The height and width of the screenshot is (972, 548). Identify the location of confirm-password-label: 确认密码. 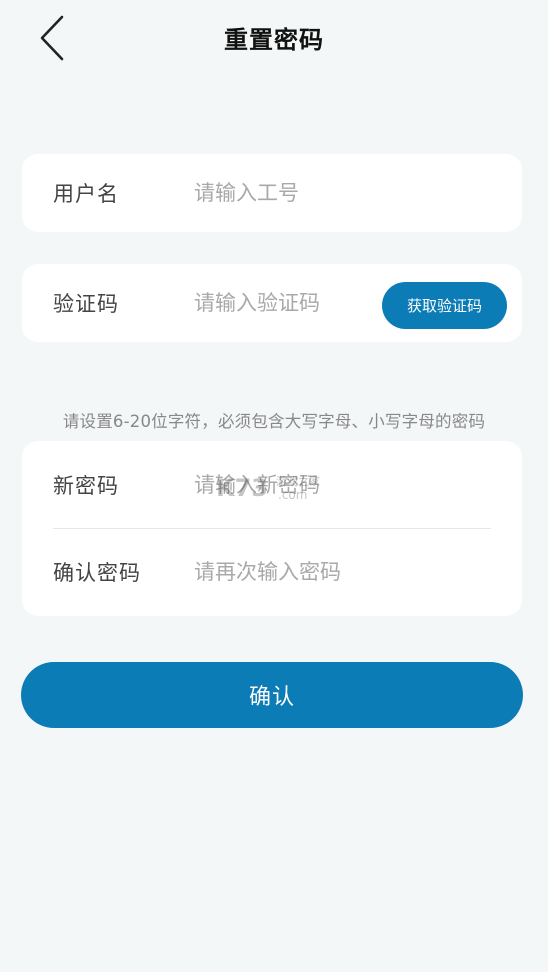
(97, 573).